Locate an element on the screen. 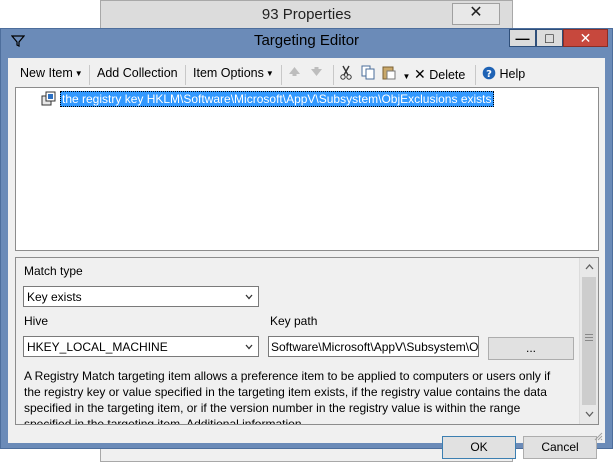 This screenshot has height=462, width=613. minimize-button: — is located at coordinates (522, 38).